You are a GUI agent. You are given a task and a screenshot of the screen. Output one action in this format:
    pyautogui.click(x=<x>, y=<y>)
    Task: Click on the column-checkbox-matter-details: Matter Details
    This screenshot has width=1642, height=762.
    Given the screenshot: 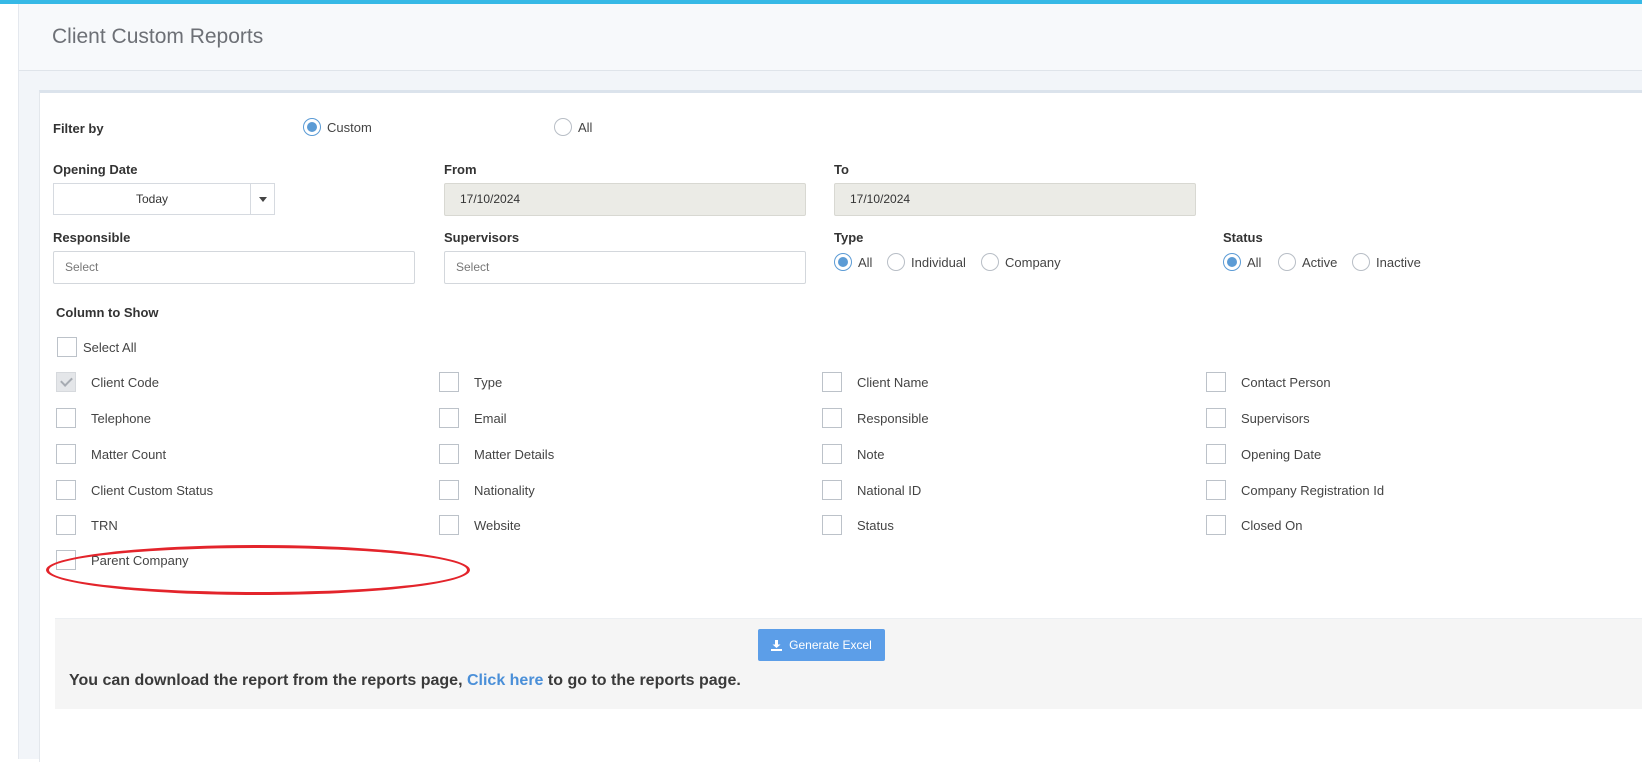 What is the action you would take?
    pyautogui.click(x=496, y=454)
    